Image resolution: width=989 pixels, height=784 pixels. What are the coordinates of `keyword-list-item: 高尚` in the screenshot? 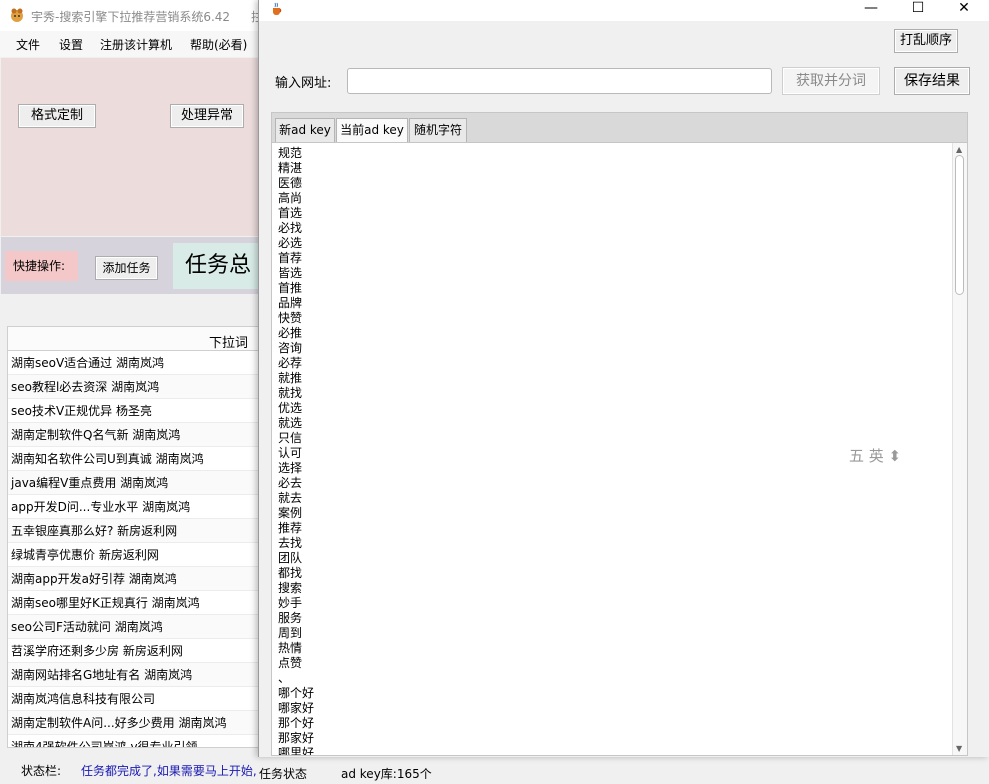 It's located at (296, 198).